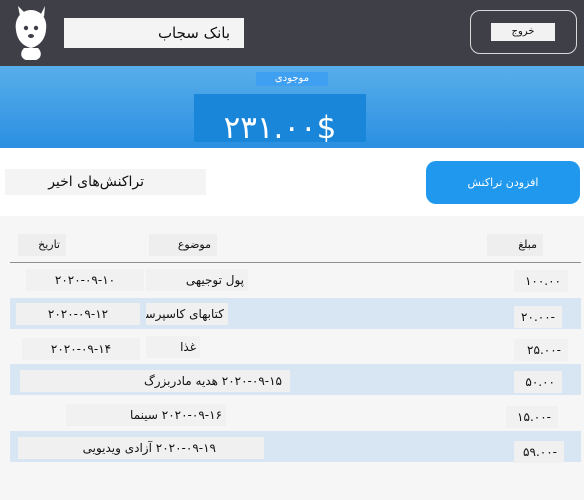 Image resolution: width=584 pixels, height=500 pixels. What do you see at coordinates (541, 350) in the screenshot?
I see `row-amount: -۲۵.۰۰` at bounding box center [541, 350].